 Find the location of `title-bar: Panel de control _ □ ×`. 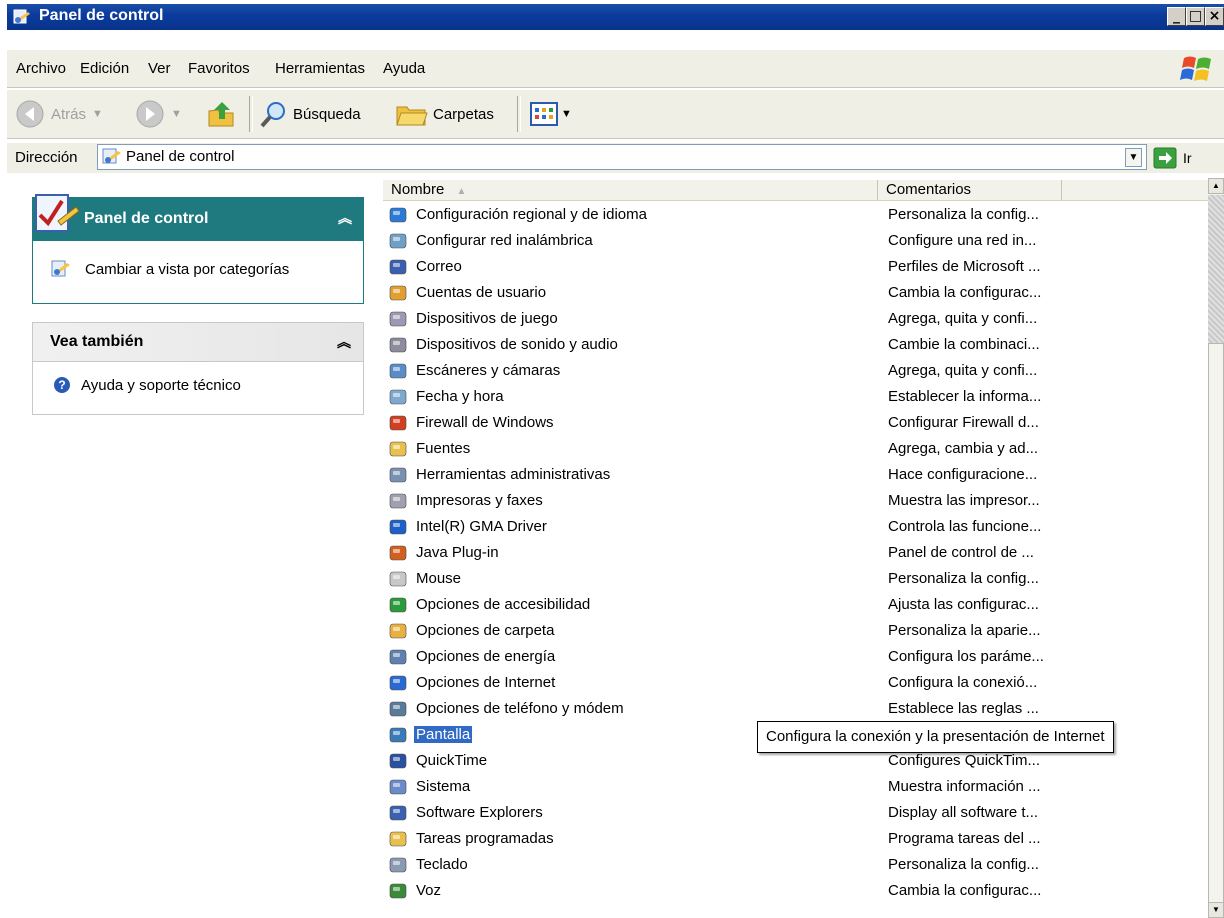

title-bar: Panel de control _ □ × is located at coordinates (615, 17).